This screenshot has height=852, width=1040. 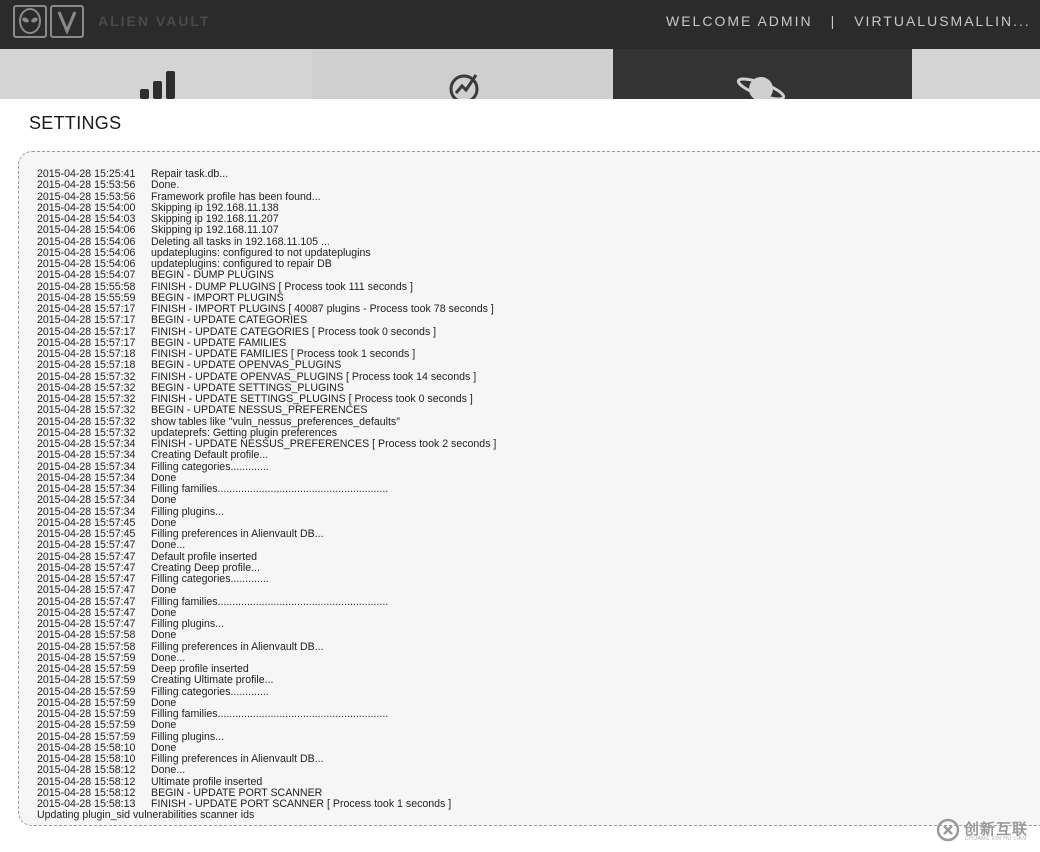 I want to click on log-message: BEGIN - UPDATE PORT SCANNER, so click(x=237, y=792).